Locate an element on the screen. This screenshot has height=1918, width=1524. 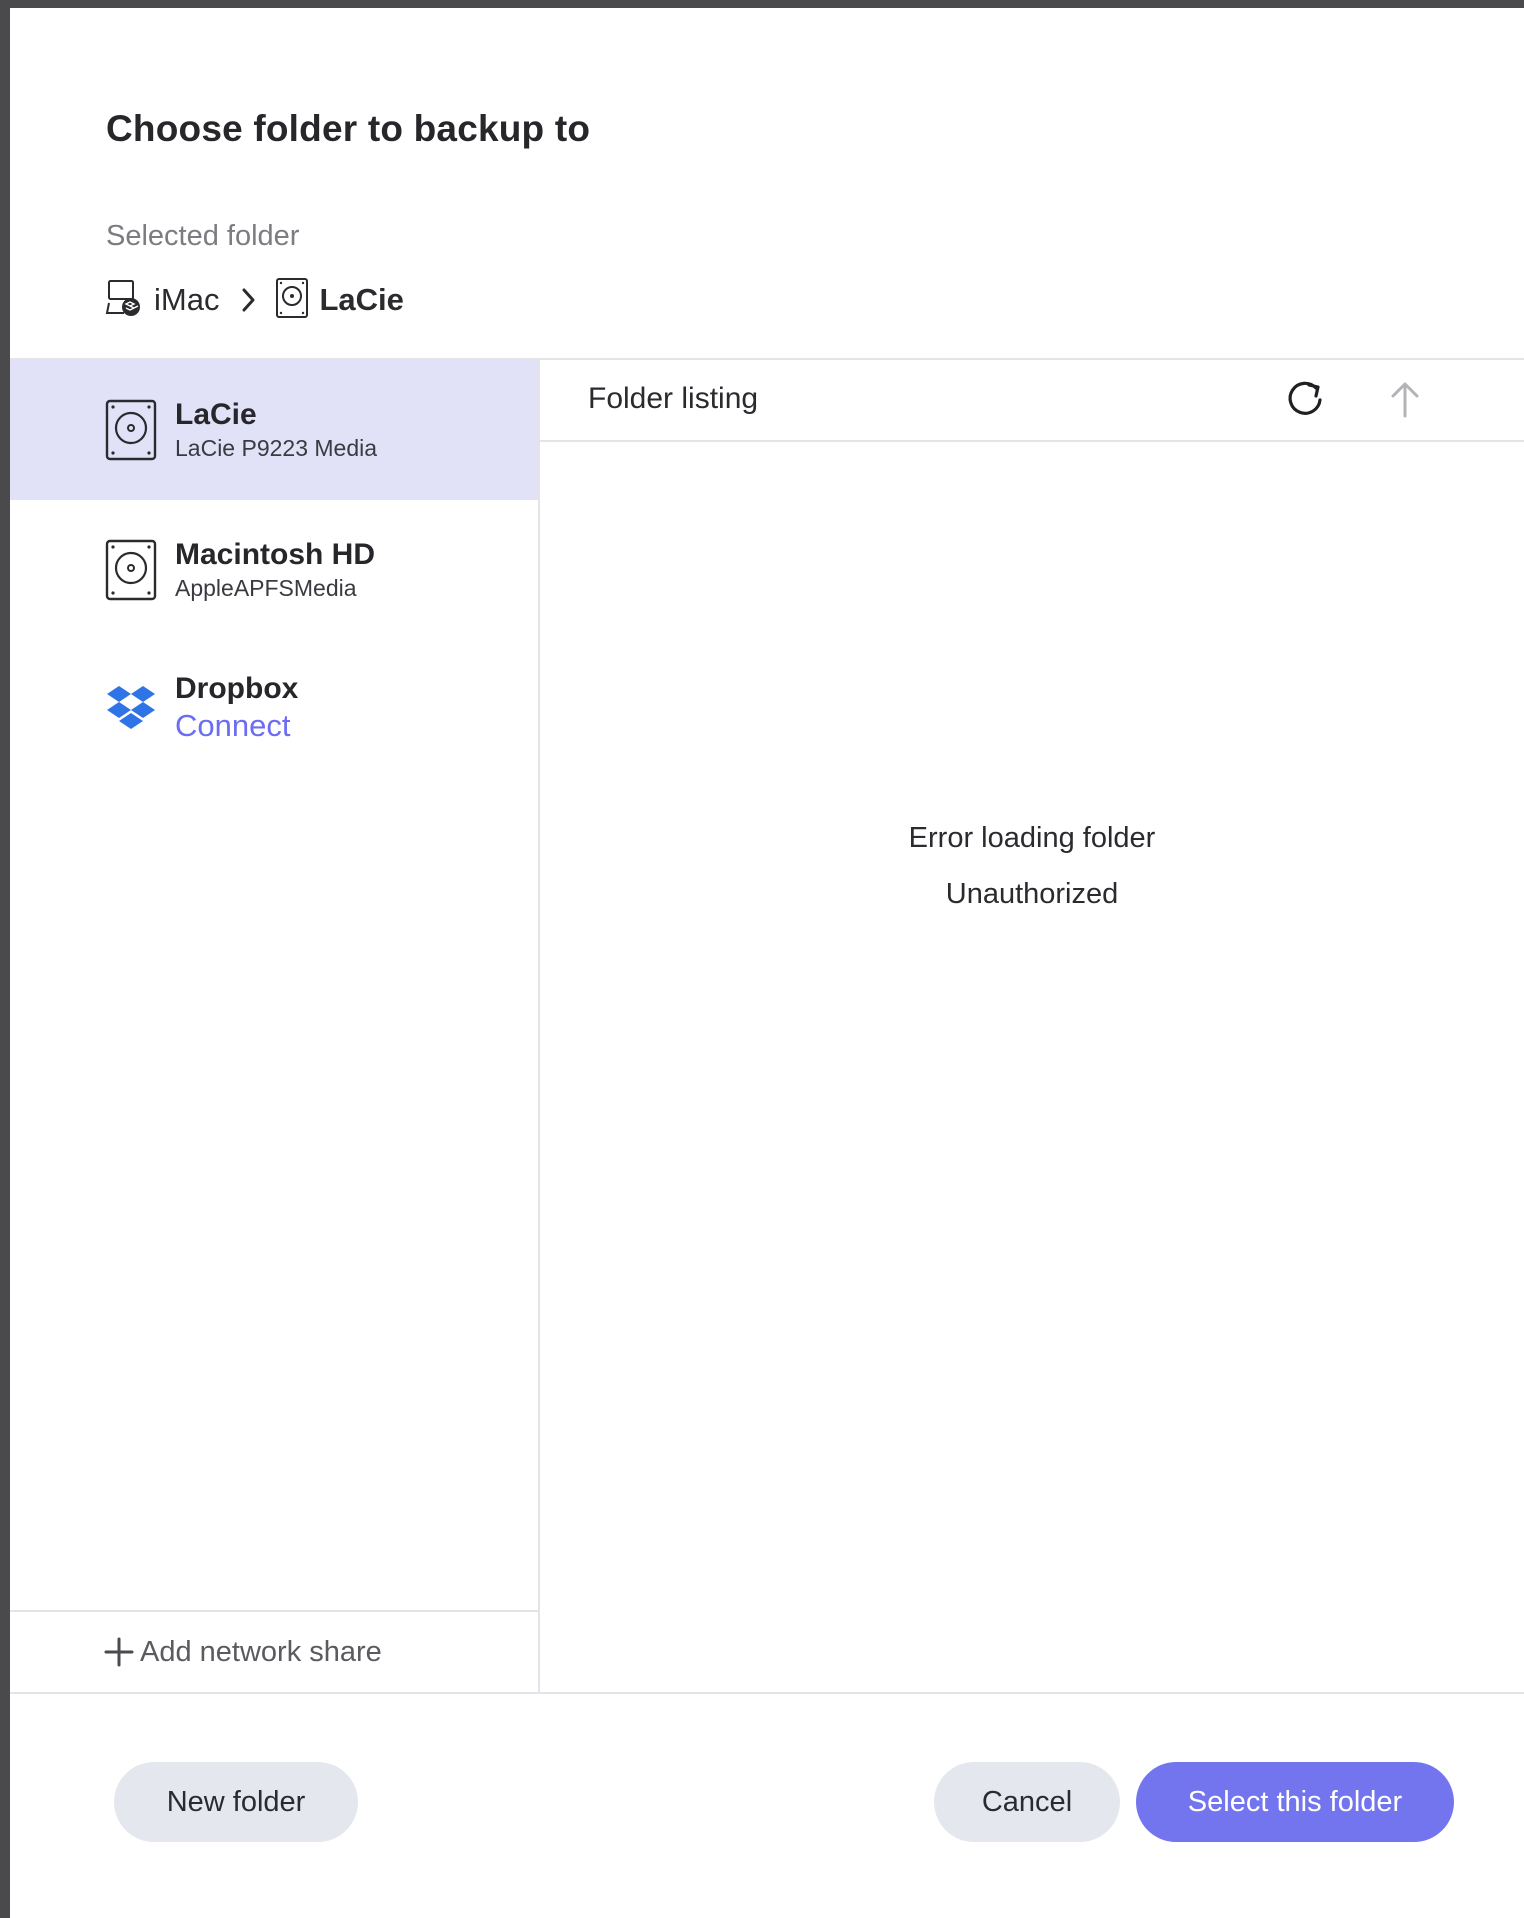
select-this-folder-button: Select this folder is located at coordinates (1295, 1802).